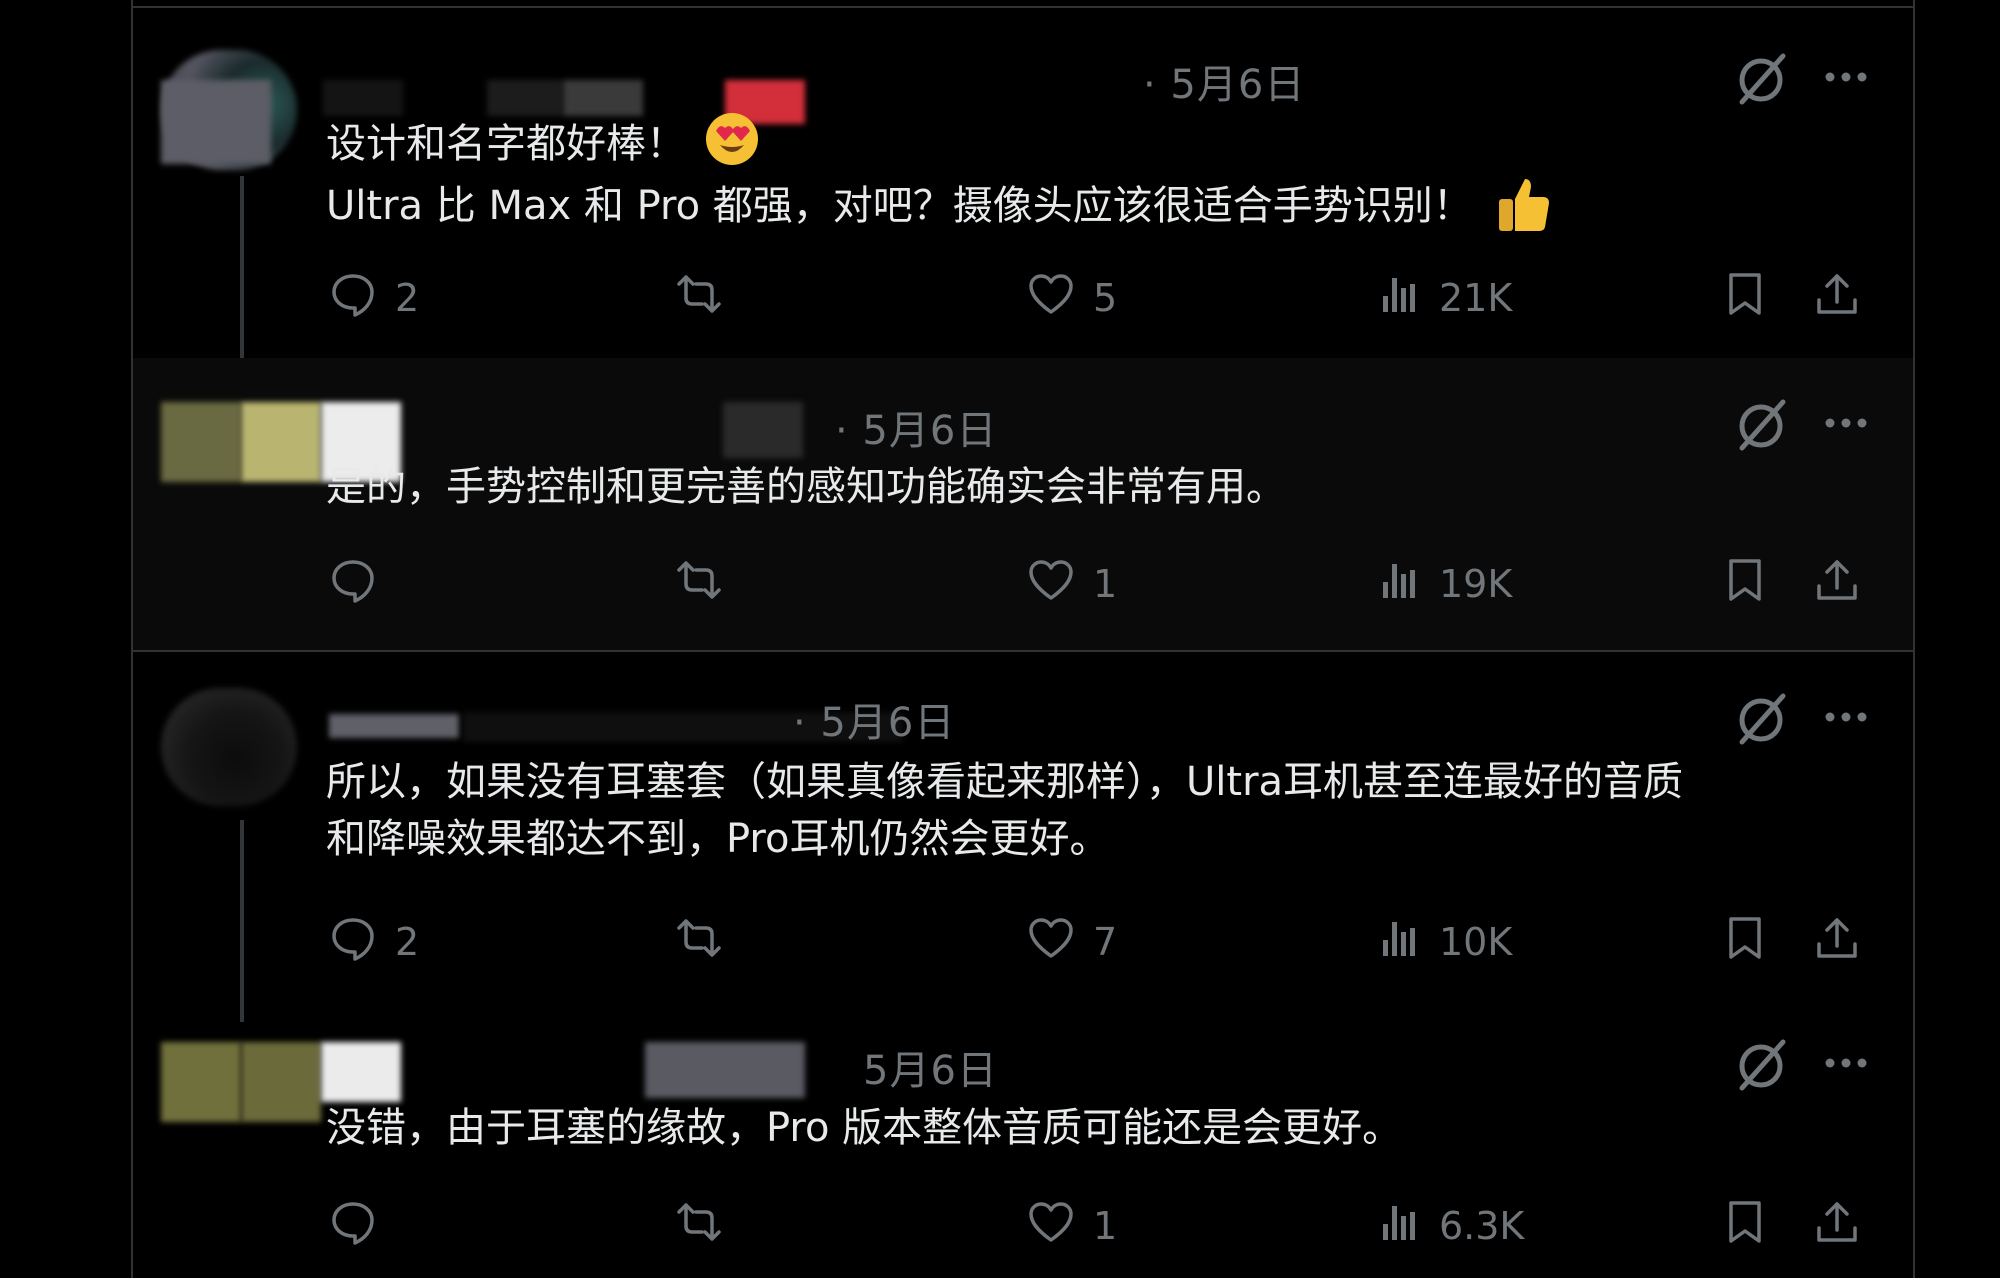 Image resolution: width=2000 pixels, height=1278 pixels. What do you see at coordinates (1105, 298) in the screenshot?
I see `like-count: 5` at bounding box center [1105, 298].